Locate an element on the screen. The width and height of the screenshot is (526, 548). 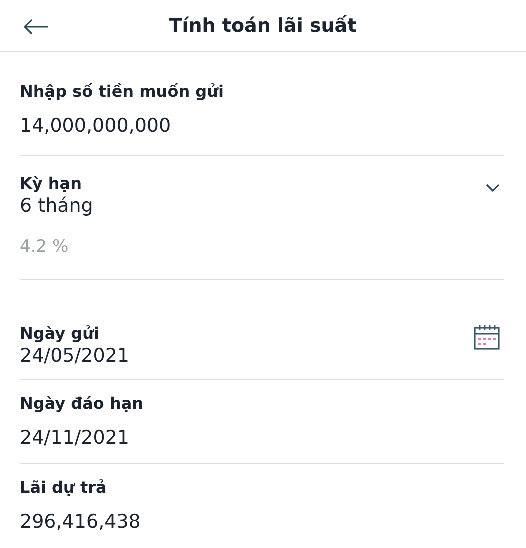
field-label: Nhập số tiền muốn gửi is located at coordinates (122, 91).